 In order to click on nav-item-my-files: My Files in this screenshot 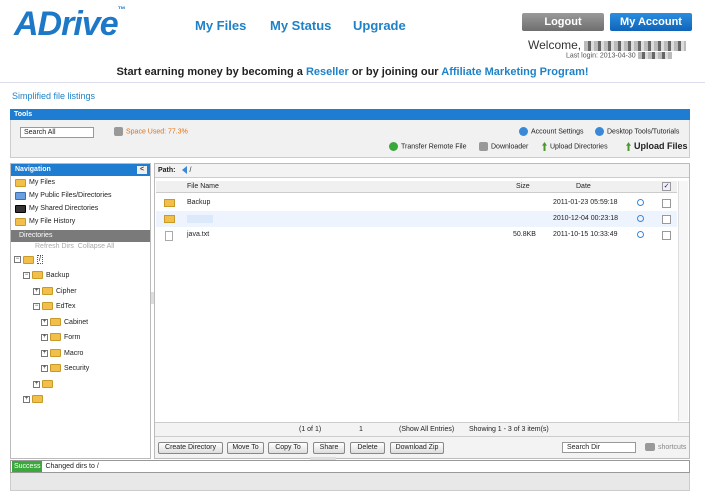, I will do `click(80, 182)`.